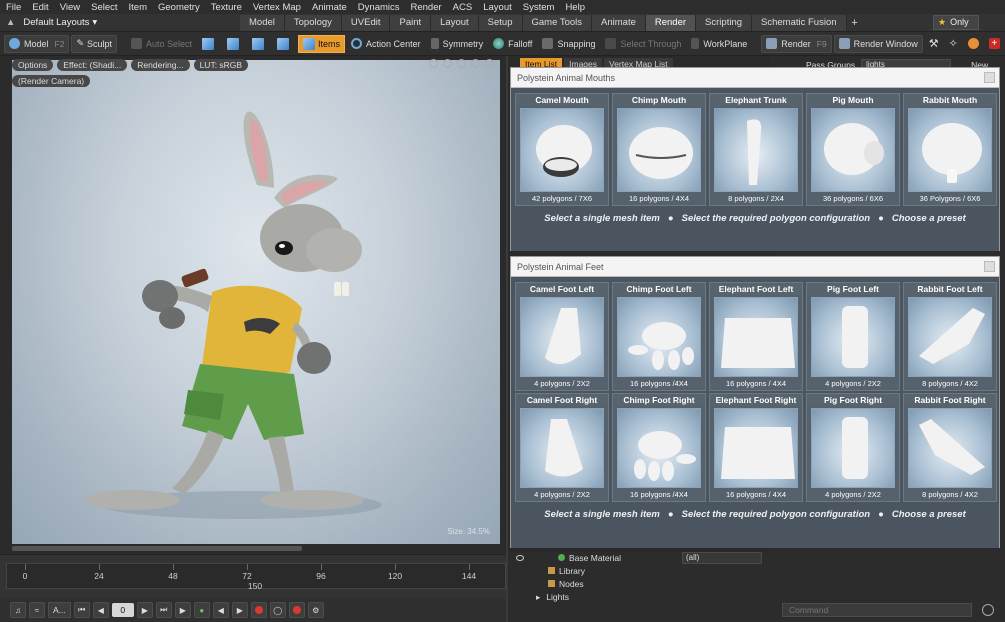 This screenshot has width=1005, height=622. I want to click on move-view-icon, so click(433, 63).